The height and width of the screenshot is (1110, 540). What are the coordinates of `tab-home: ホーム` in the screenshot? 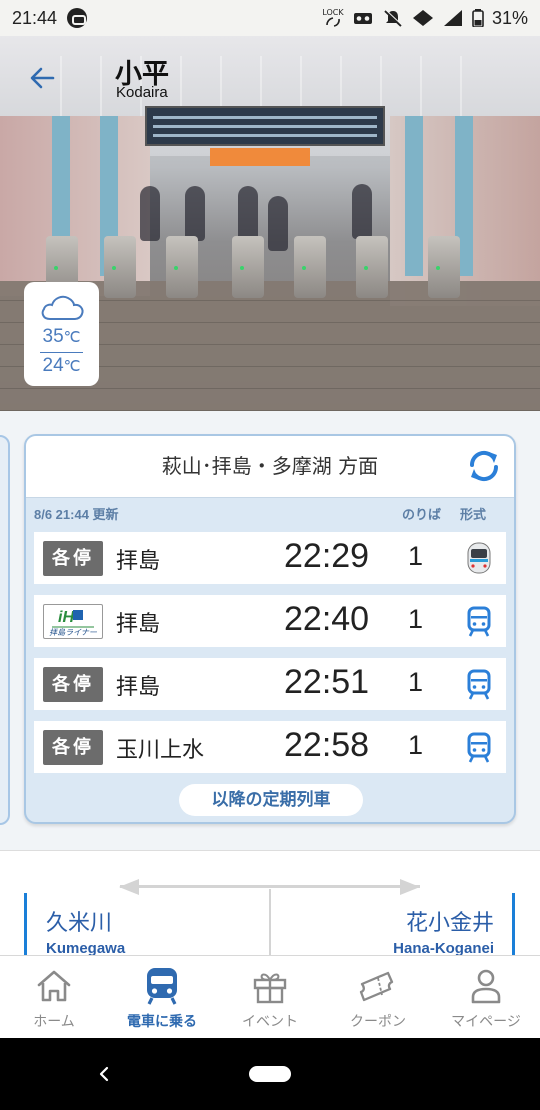 It's located at (54, 997).